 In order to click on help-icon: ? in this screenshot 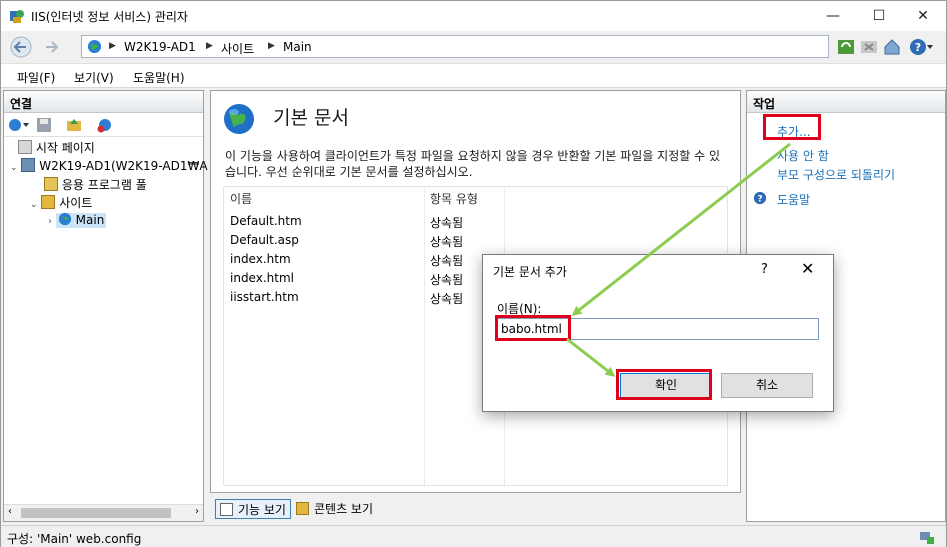, I will do `click(760, 198)`.